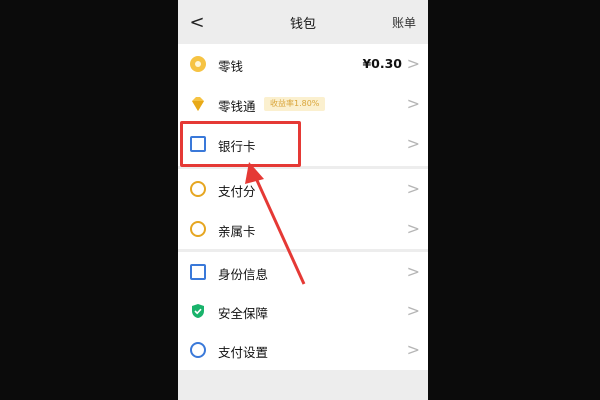  What do you see at coordinates (303, 272) in the screenshot?
I see `menu-item-identity: 身份信息 >` at bounding box center [303, 272].